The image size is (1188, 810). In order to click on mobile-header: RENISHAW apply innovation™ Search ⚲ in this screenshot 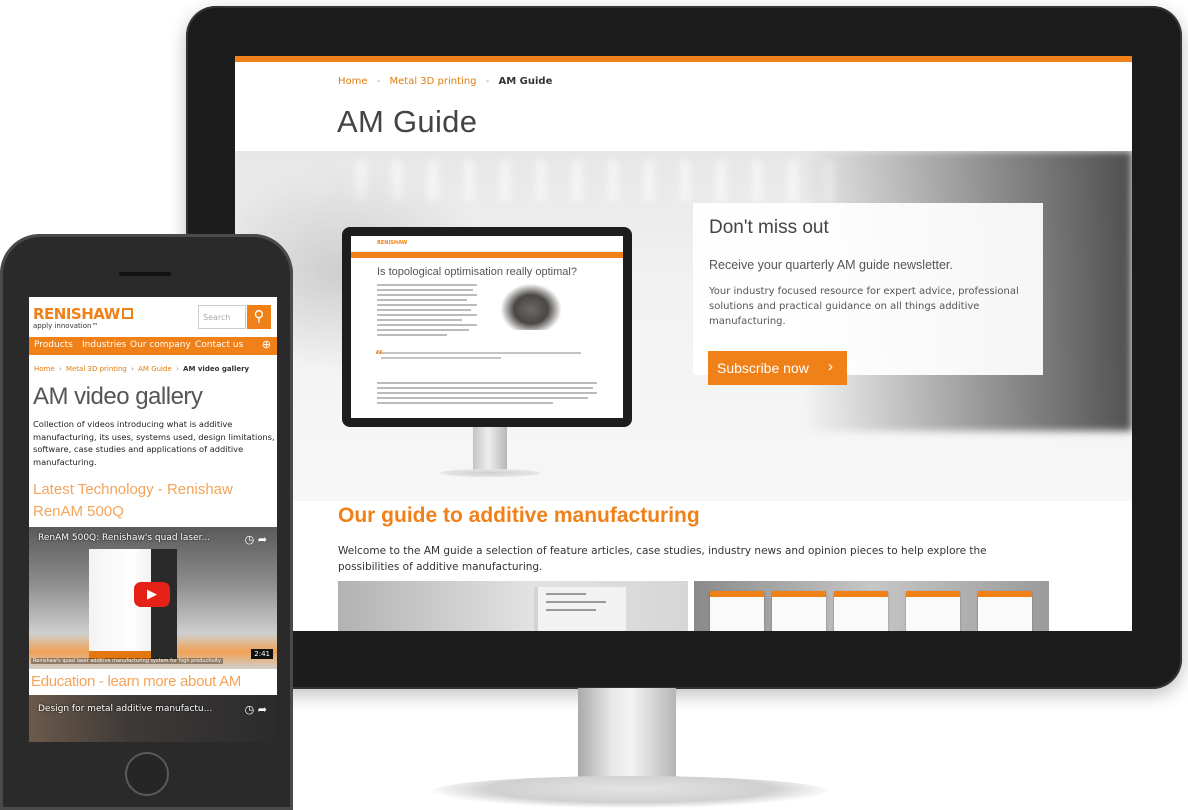, I will do `click(153, 316)`.